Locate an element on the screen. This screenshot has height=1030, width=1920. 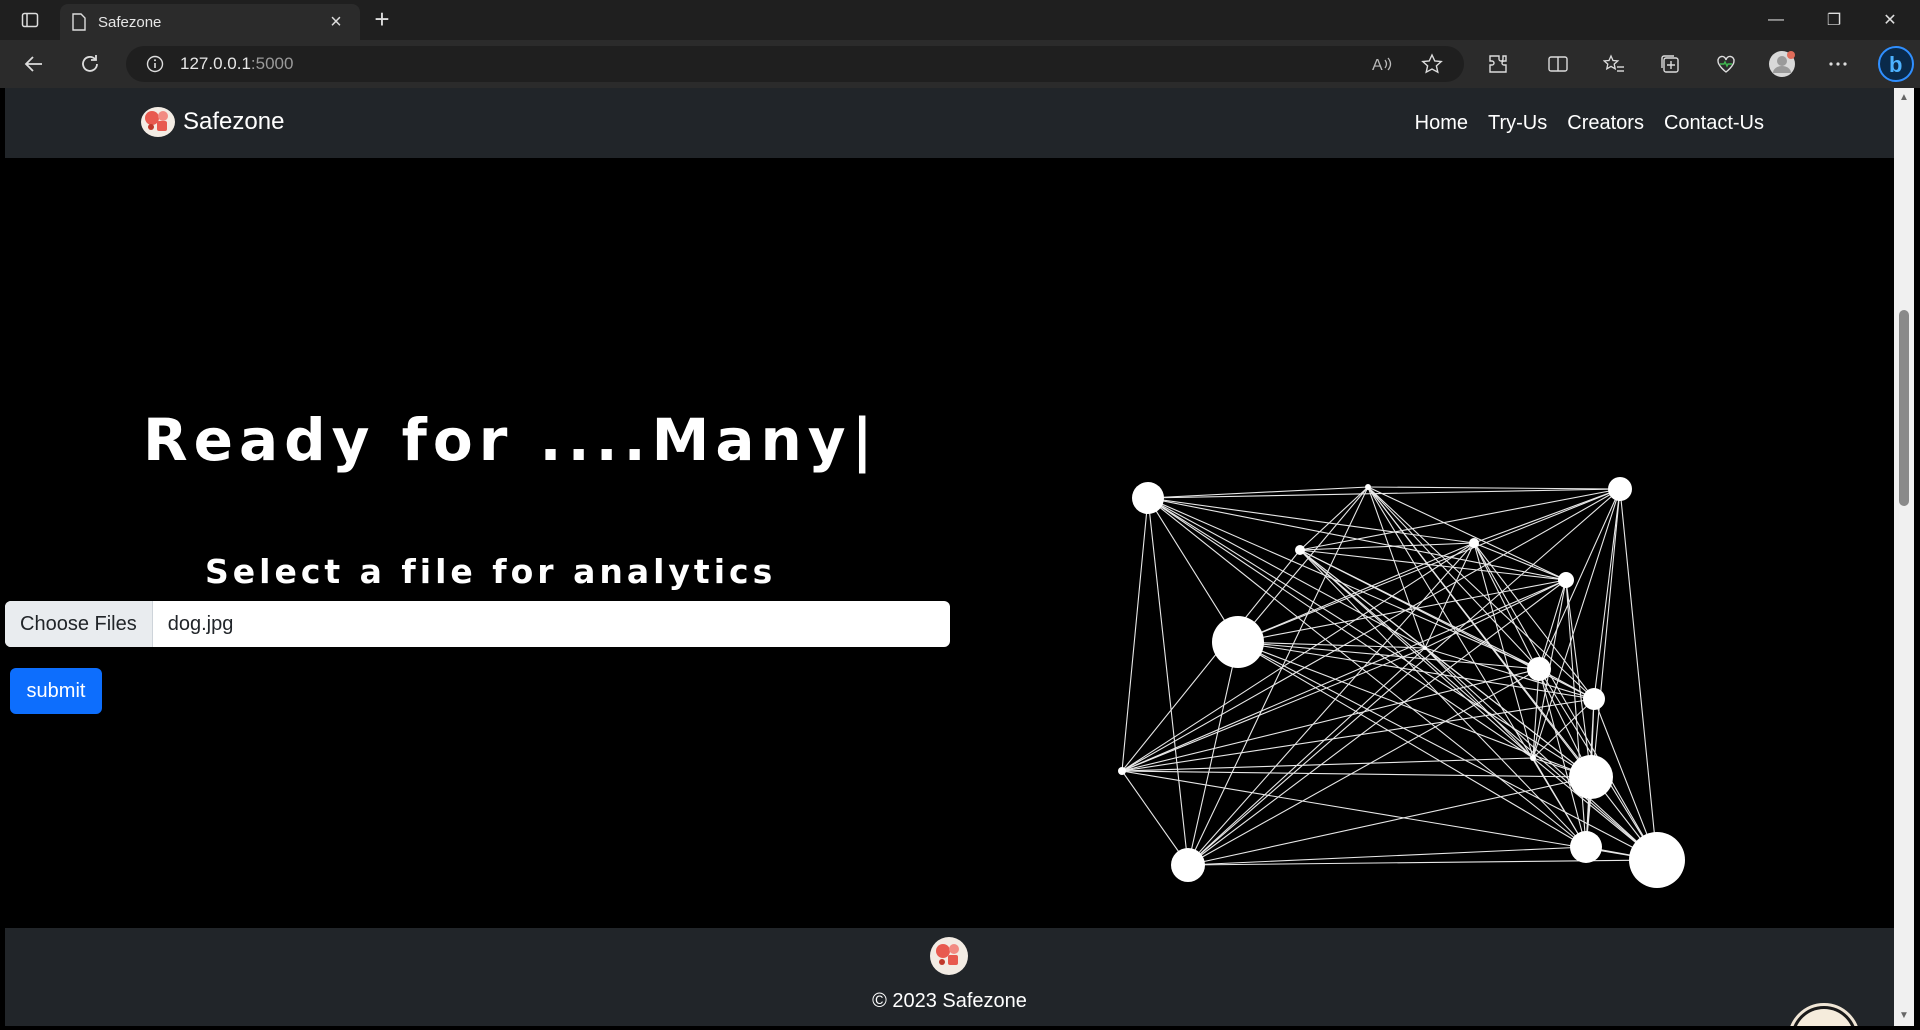
tab-close-icon: × is located at coordinates (336, 22).